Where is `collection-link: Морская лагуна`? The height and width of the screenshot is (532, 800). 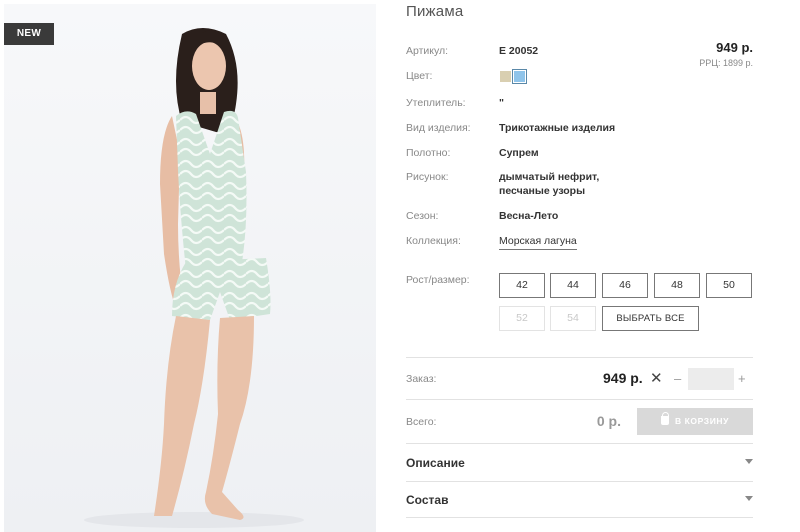
collection-link: Морская лагуна is located at coordinates (538, 242).